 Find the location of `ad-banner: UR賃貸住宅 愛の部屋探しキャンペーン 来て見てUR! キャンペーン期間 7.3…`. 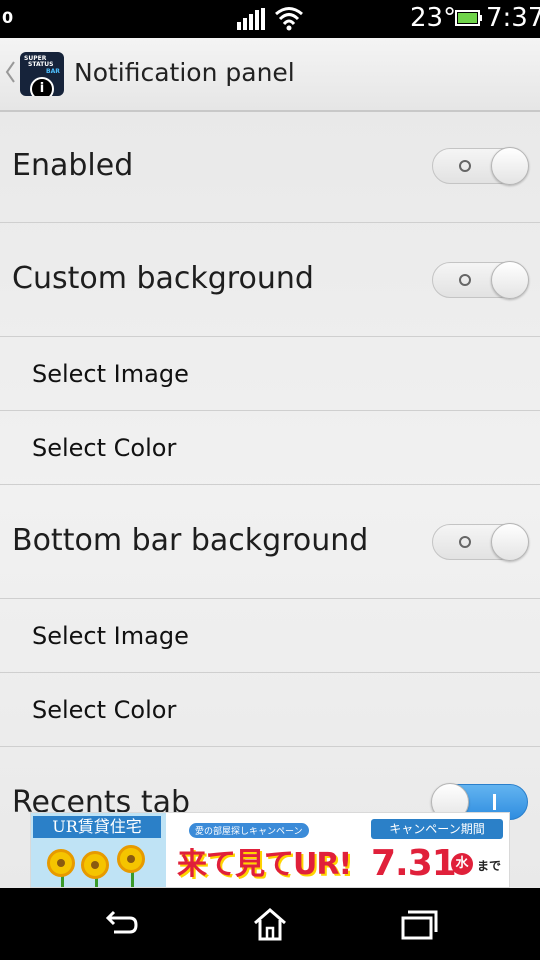

ad-banner: UR賃貸住宅 愛の部屋探しキャンペーン 来て見てUR! キャンペーン期間 7.3… is located at coordinates (270, 850).